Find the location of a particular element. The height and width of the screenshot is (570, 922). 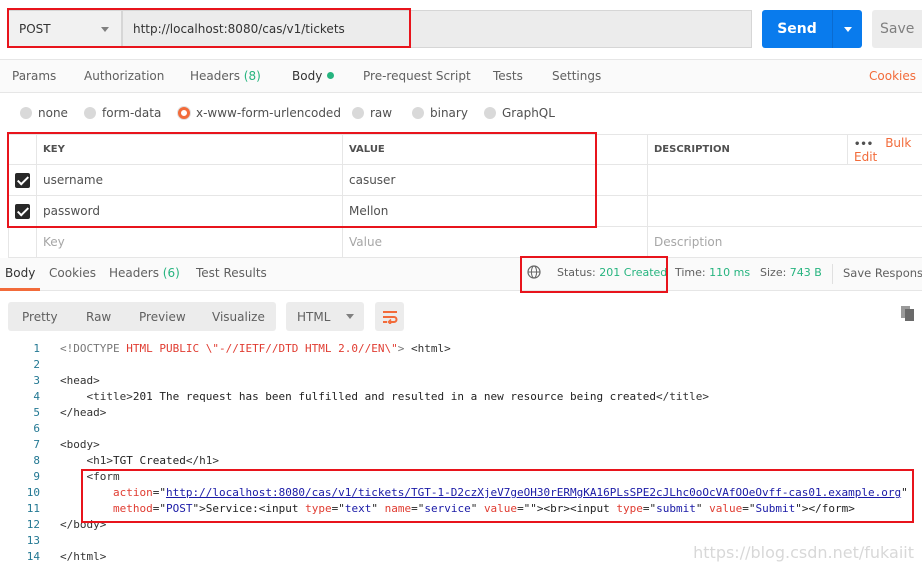

tab-response-cookies: Cookies is located at coordinates (72, 273).